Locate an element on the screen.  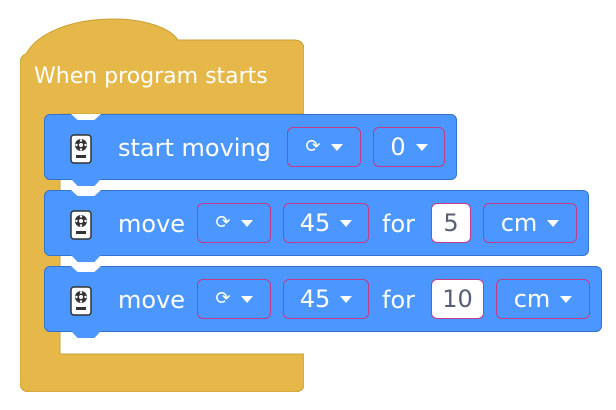
speed-value: 0 is located at coordinates (398, 147).